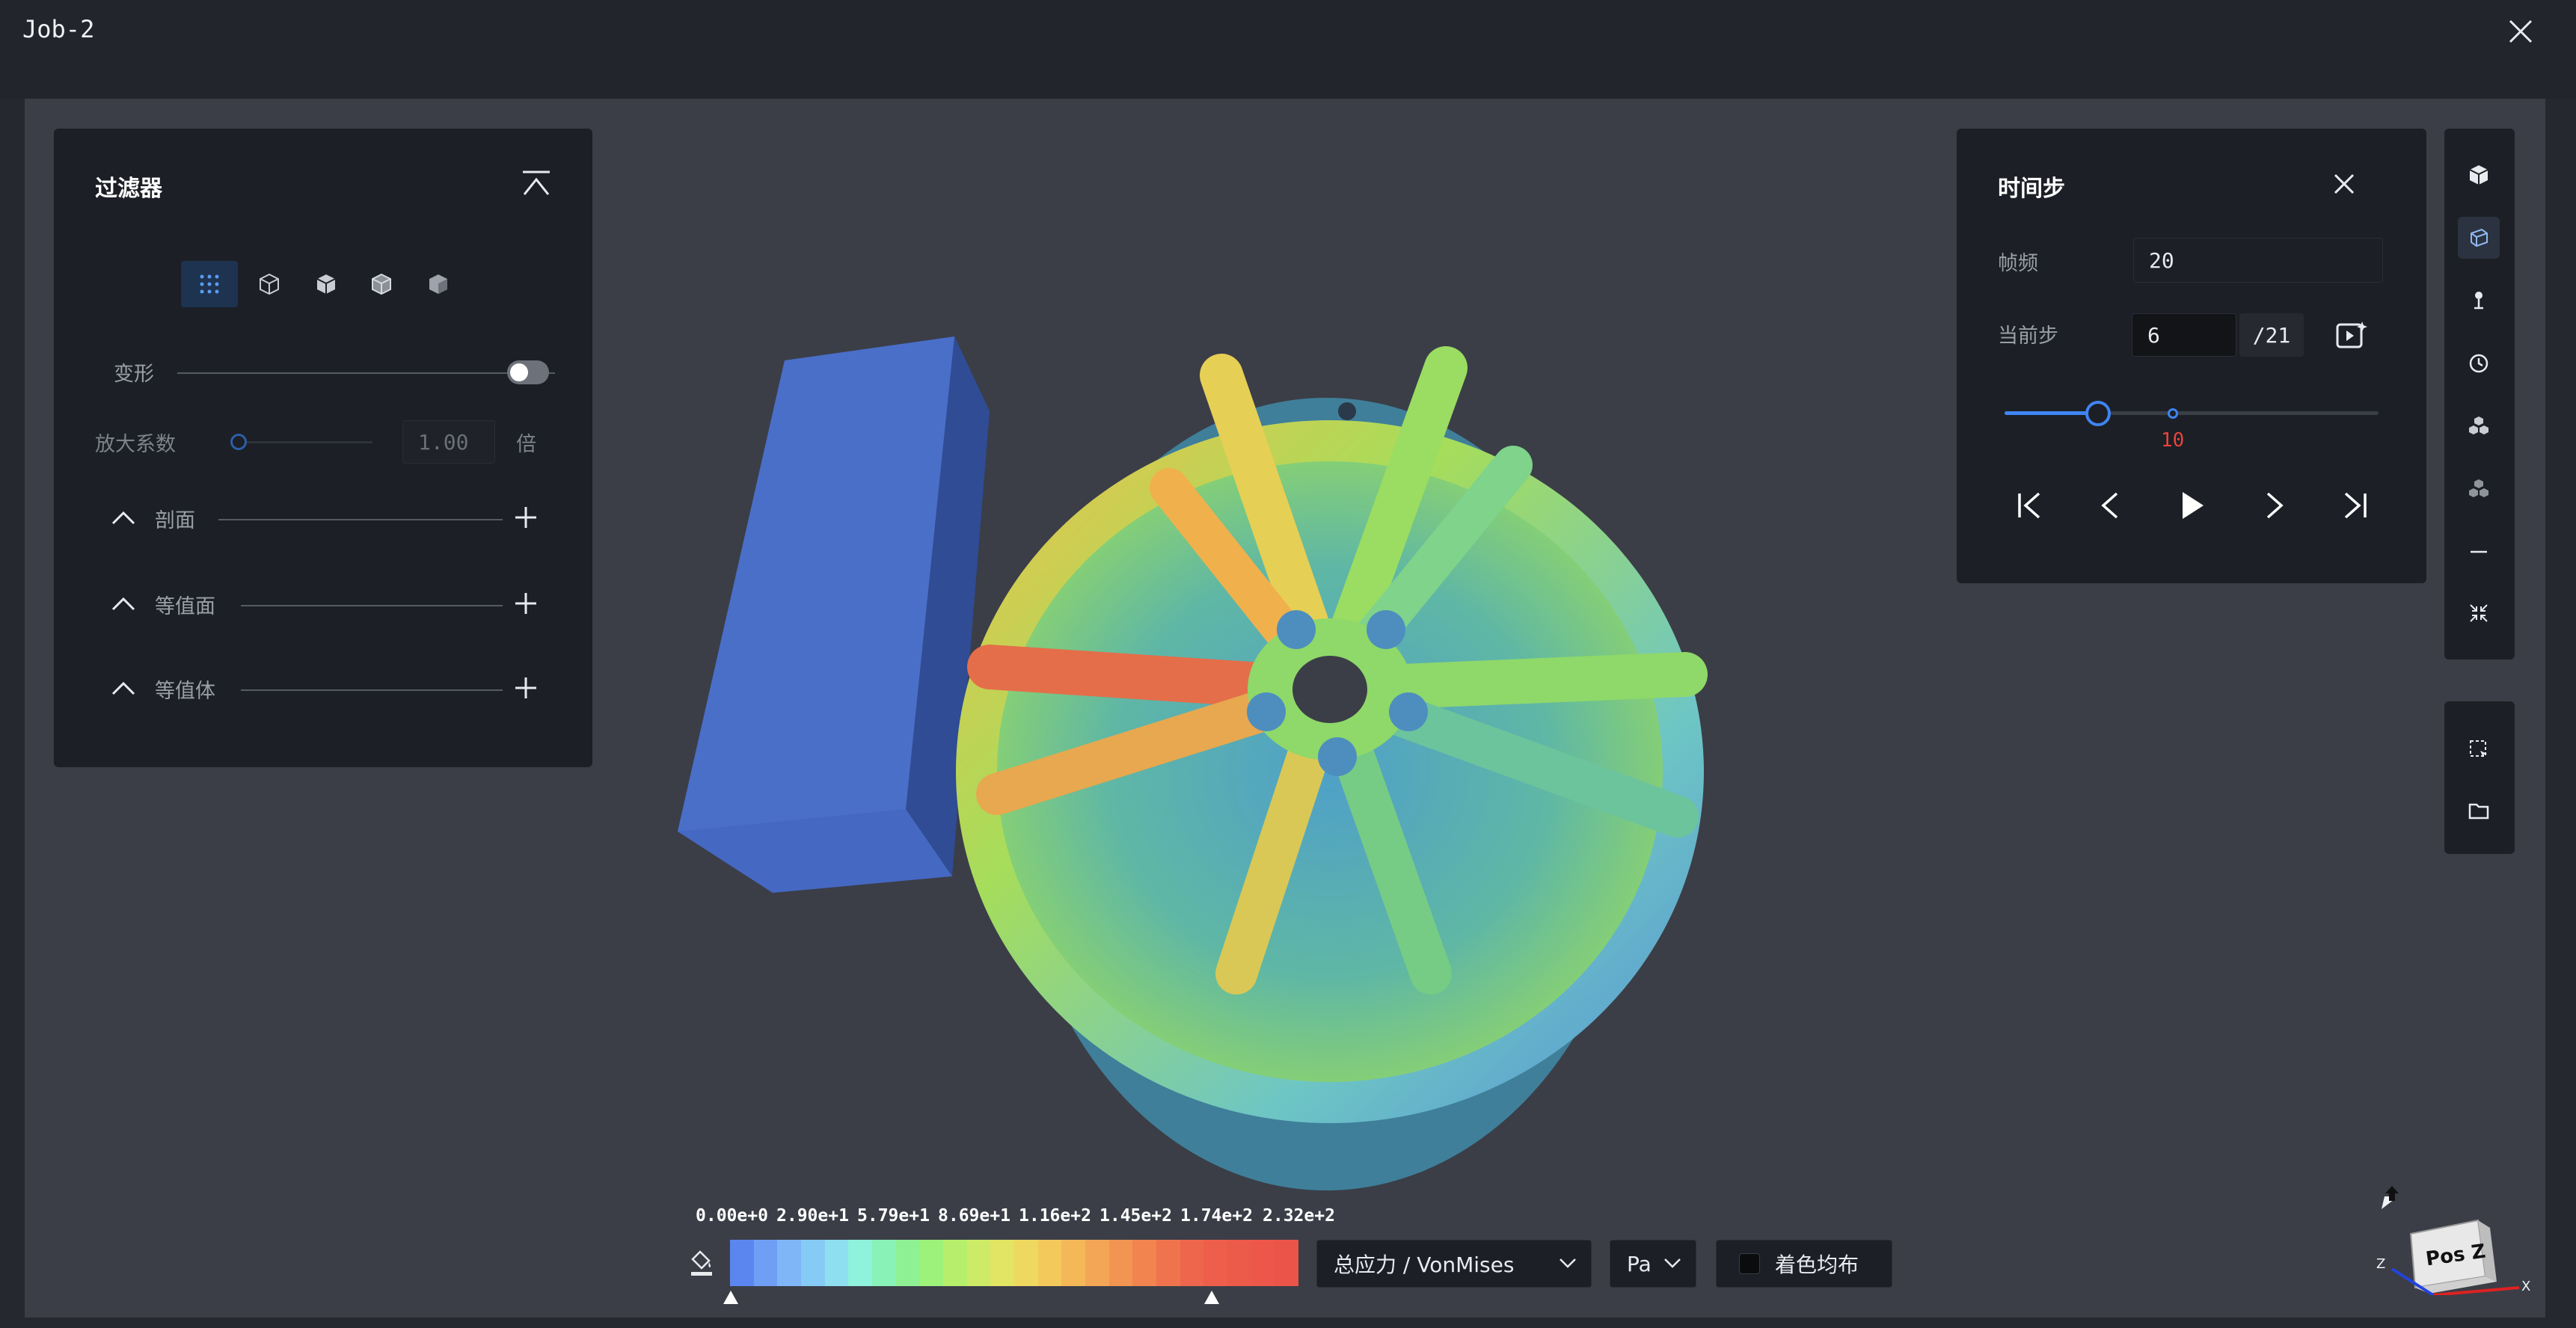 Image resolution: width=2576 pixels, height=1328 pixels. I want to click on history-button, so click(2479, 363).